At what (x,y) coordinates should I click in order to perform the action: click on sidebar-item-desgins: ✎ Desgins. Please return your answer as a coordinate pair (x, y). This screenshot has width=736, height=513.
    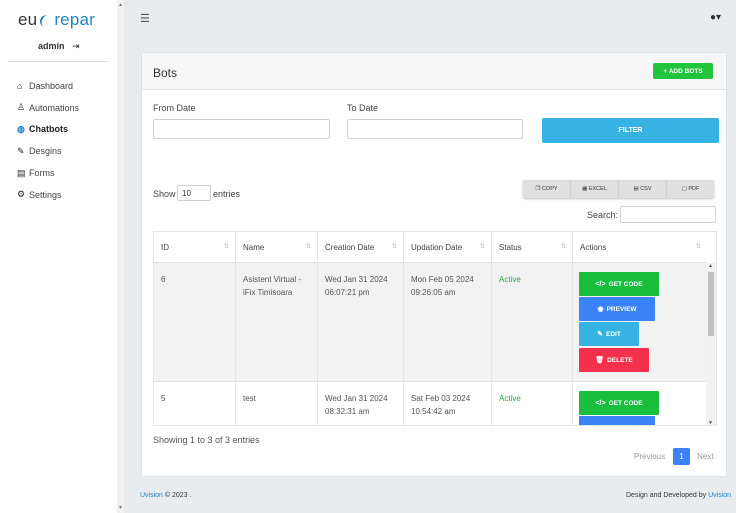
    Looking at the image, I should click on (48, 151).